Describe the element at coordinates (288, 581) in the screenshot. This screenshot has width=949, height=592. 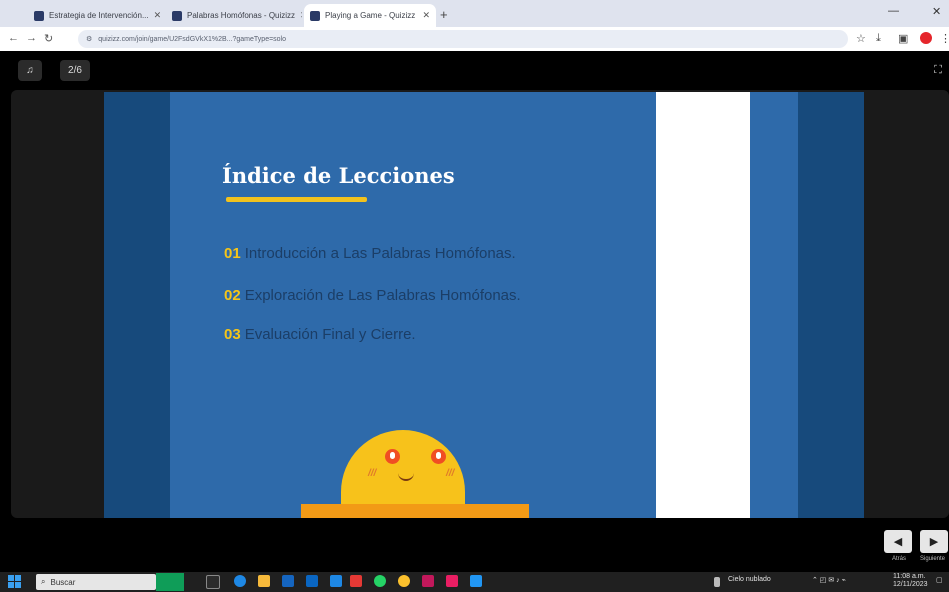
I see `store-icon` at that location.